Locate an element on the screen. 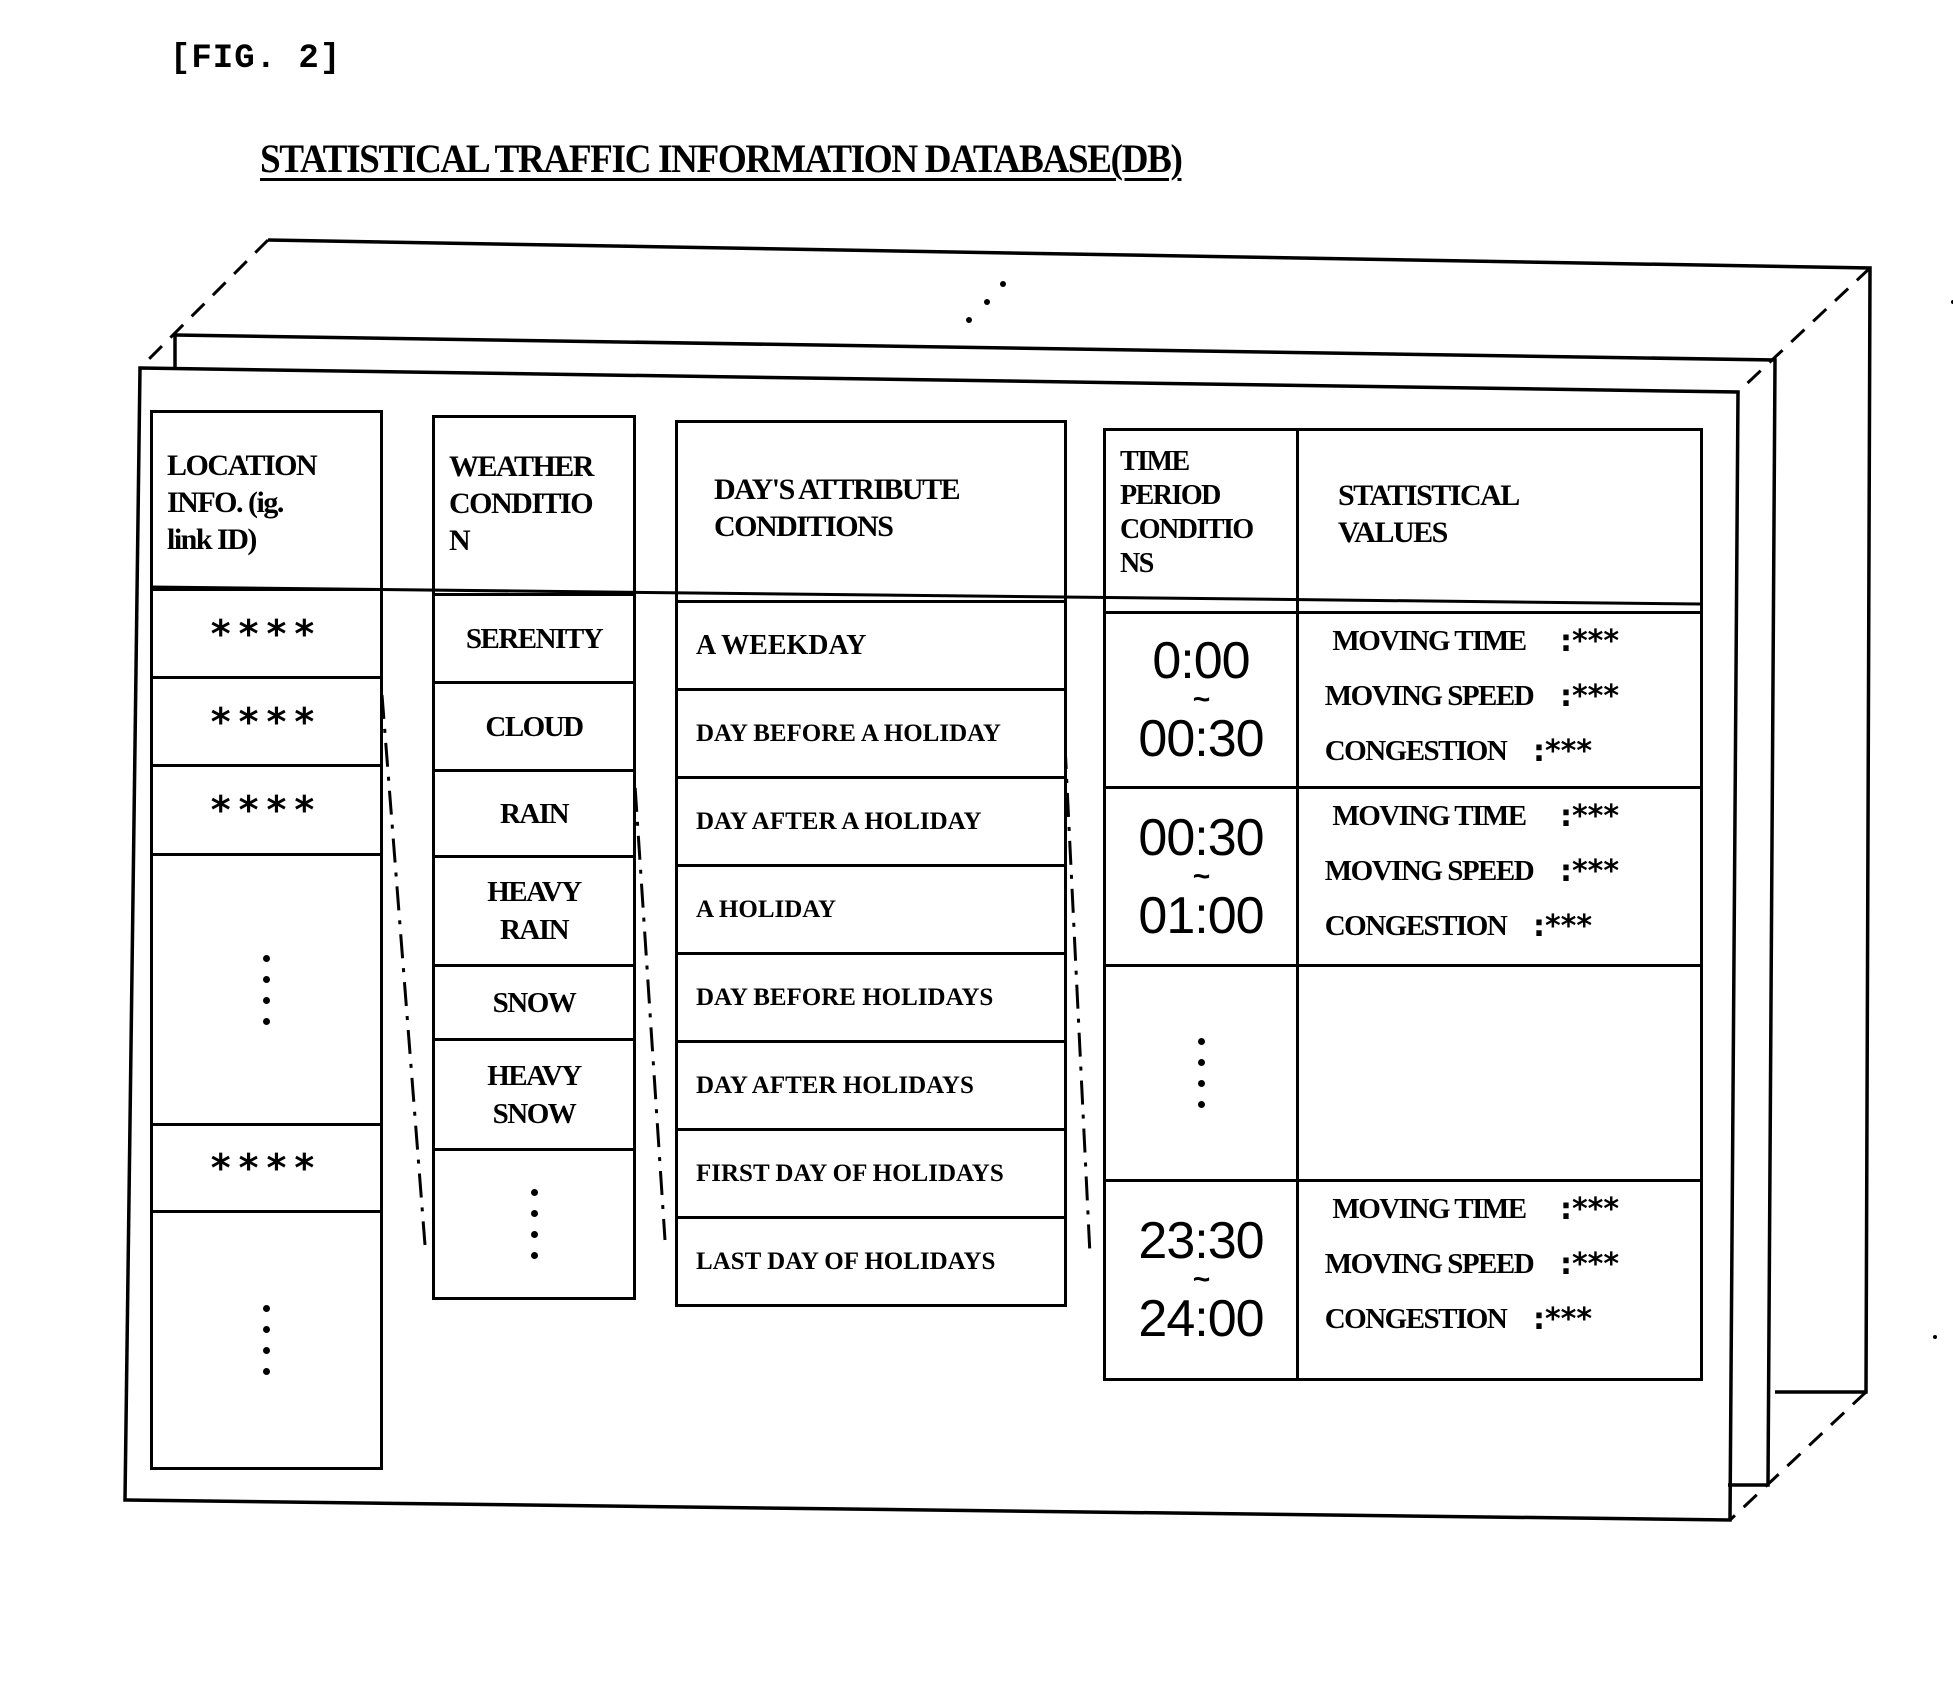 This screenshot has height=1695, width=1953. weather-row: HEAVY SNOW is located at coordinates (534, 1093).